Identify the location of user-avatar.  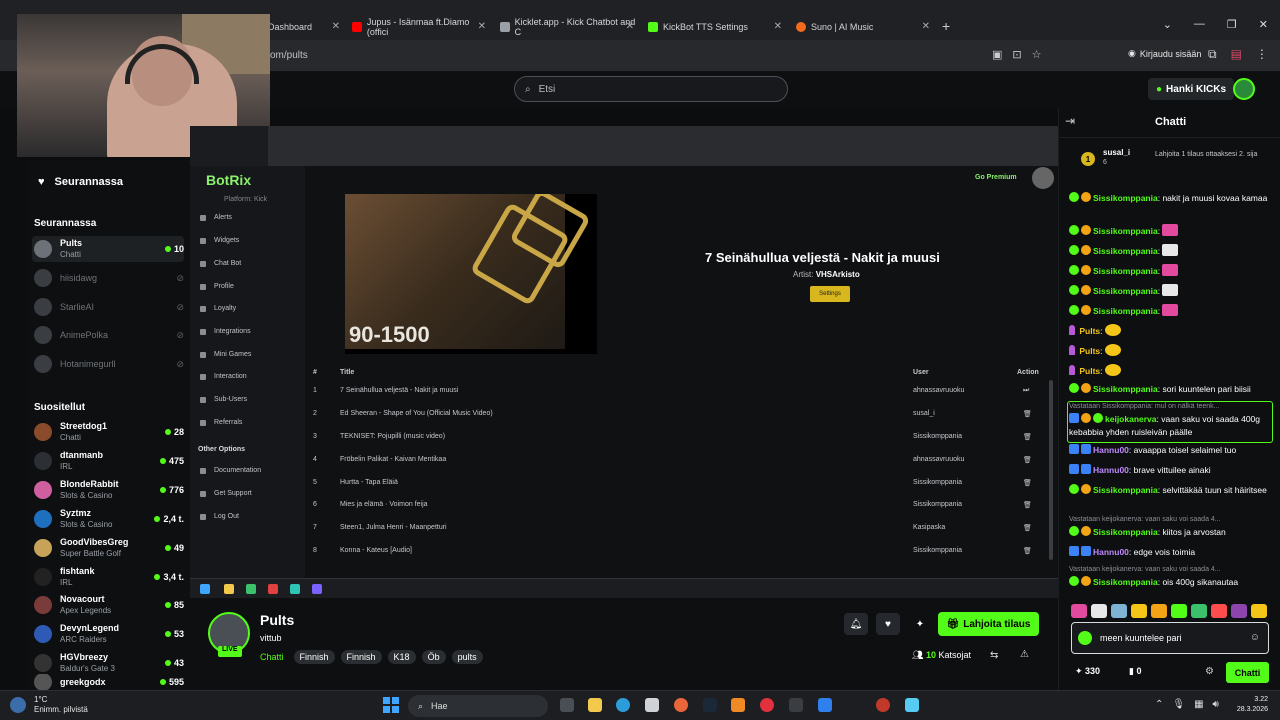
(1244, 89).